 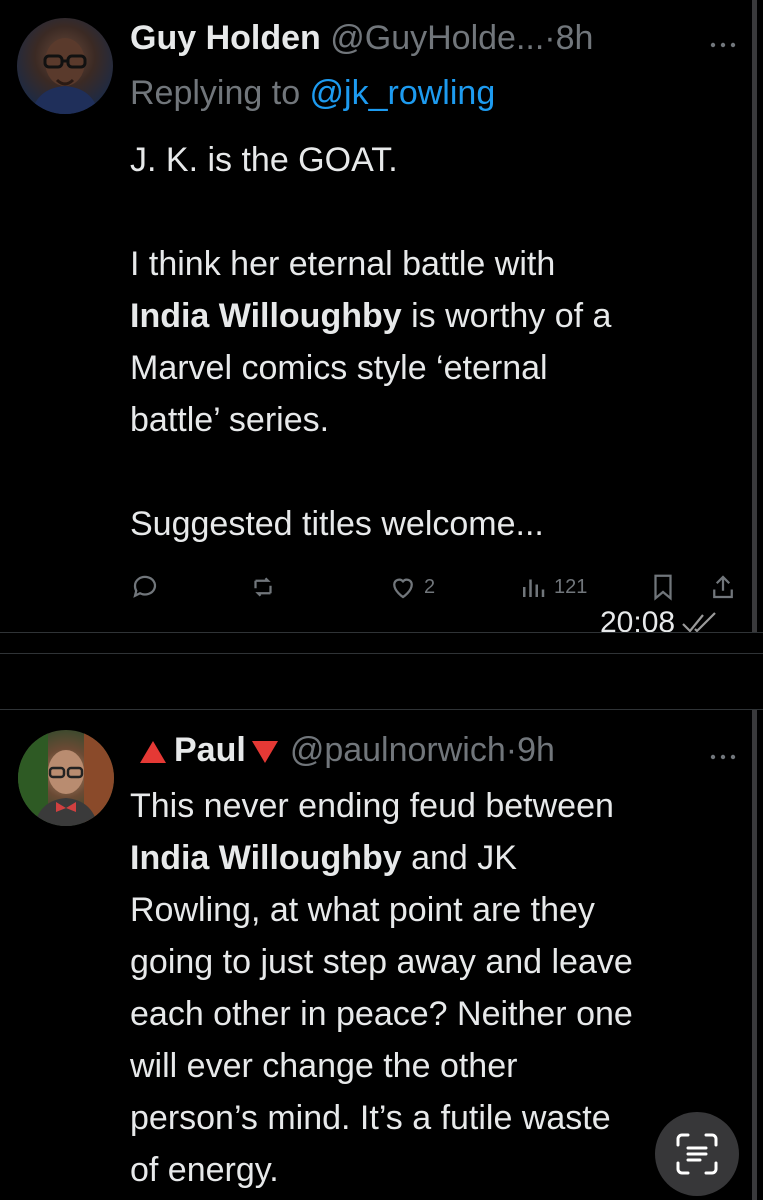 I want to click on red-triangle-down-icon, so click(x=264, y=752).